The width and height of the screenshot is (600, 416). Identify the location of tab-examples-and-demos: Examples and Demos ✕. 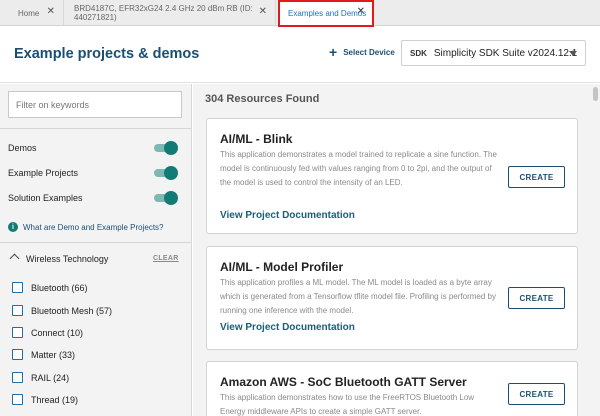
(326, 13).